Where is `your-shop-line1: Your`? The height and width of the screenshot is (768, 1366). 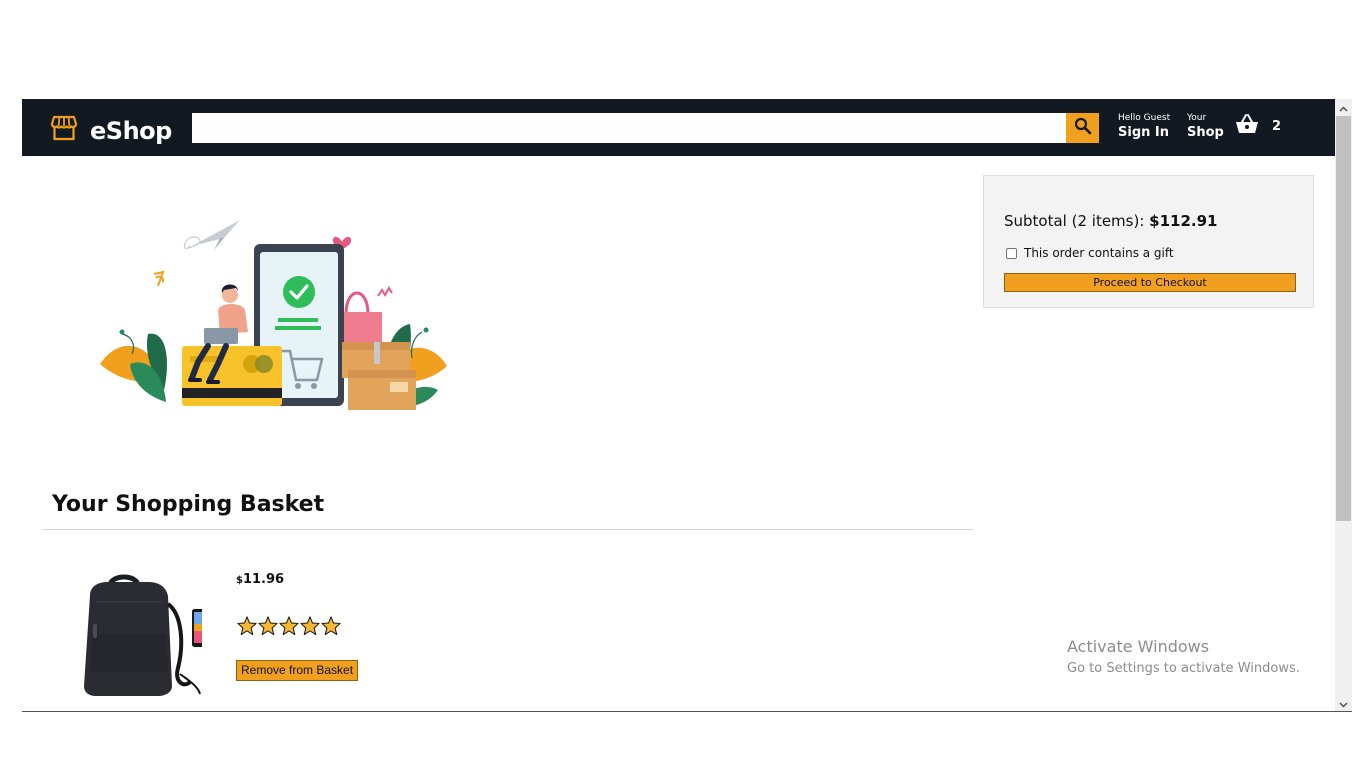
your-shop-line1: Your is located at coordinates (1197, 118).